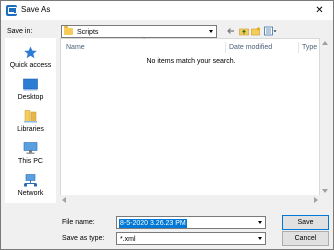 The image size is (334, 250). I want to click on save-button: Save, so click(305, 222).